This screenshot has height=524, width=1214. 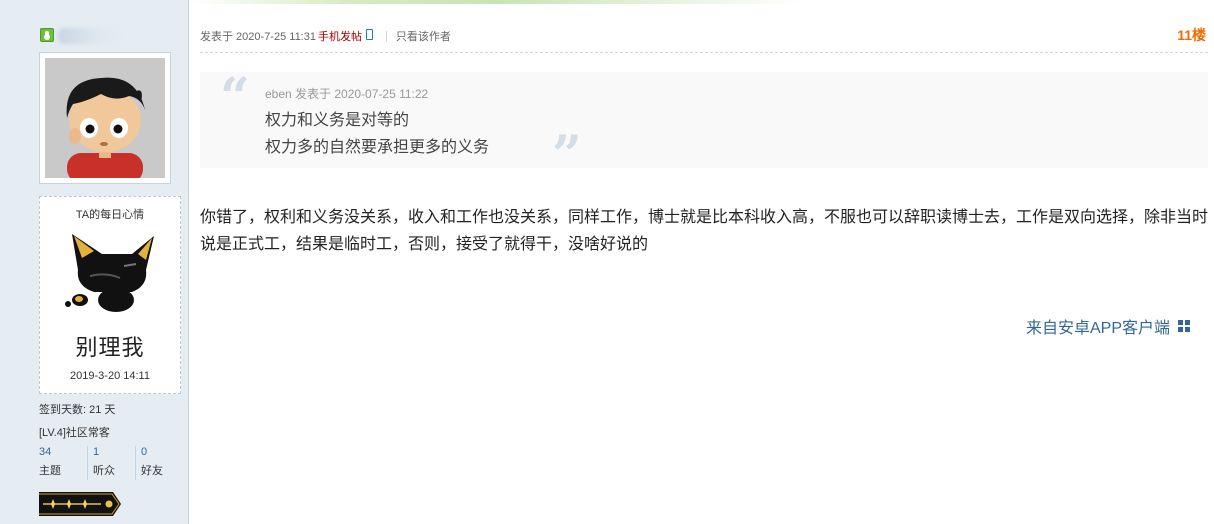 What do you see at coordinates (110, 215) in the screenshot?
I see `mood-title: TA的每日心情` at bounding box center [110, 215].